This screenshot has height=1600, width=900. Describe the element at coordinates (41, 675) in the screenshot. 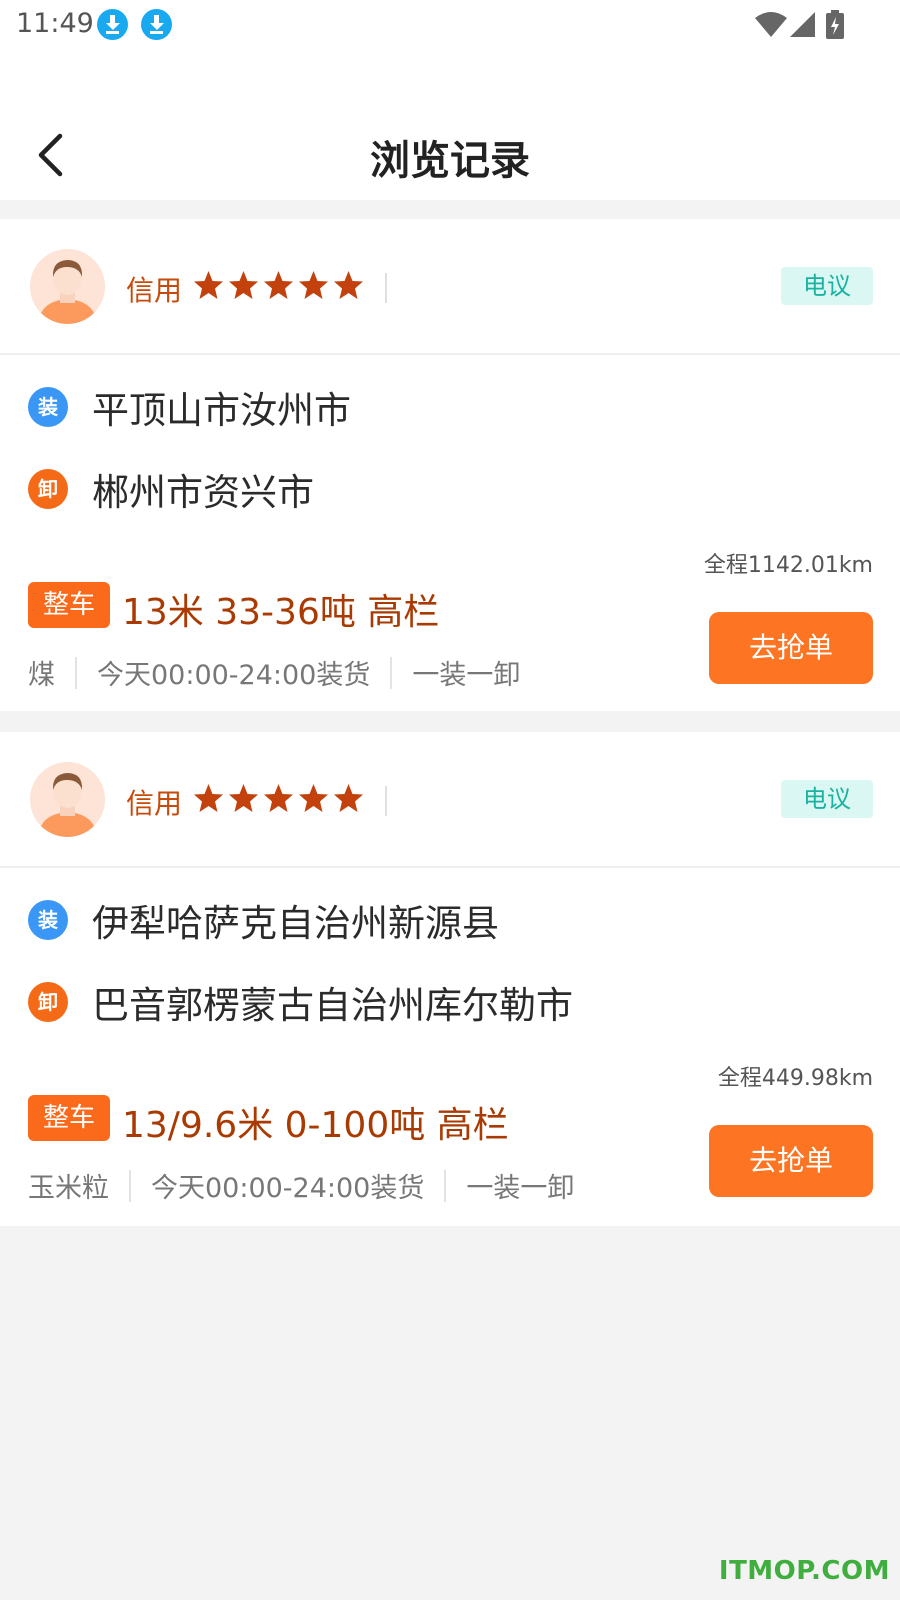

I see `goods-name: 煤` at that location.